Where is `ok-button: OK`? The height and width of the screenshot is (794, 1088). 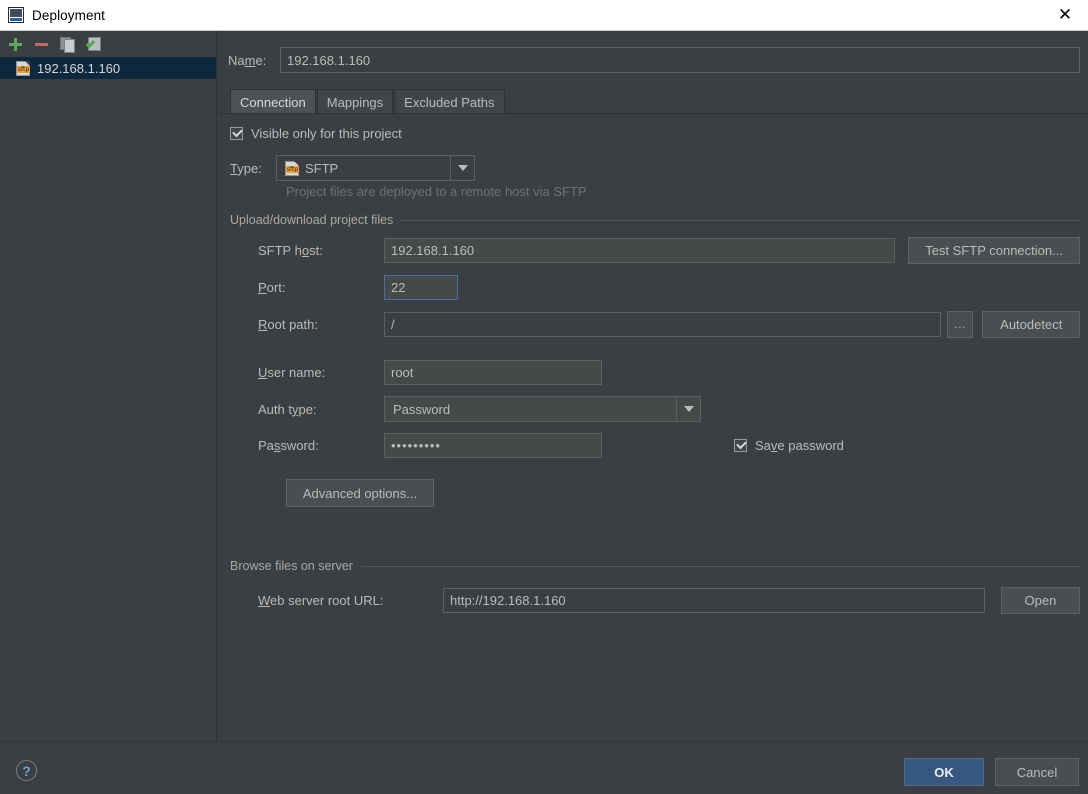 ok-button: OK is located at coordinates (944, 772).